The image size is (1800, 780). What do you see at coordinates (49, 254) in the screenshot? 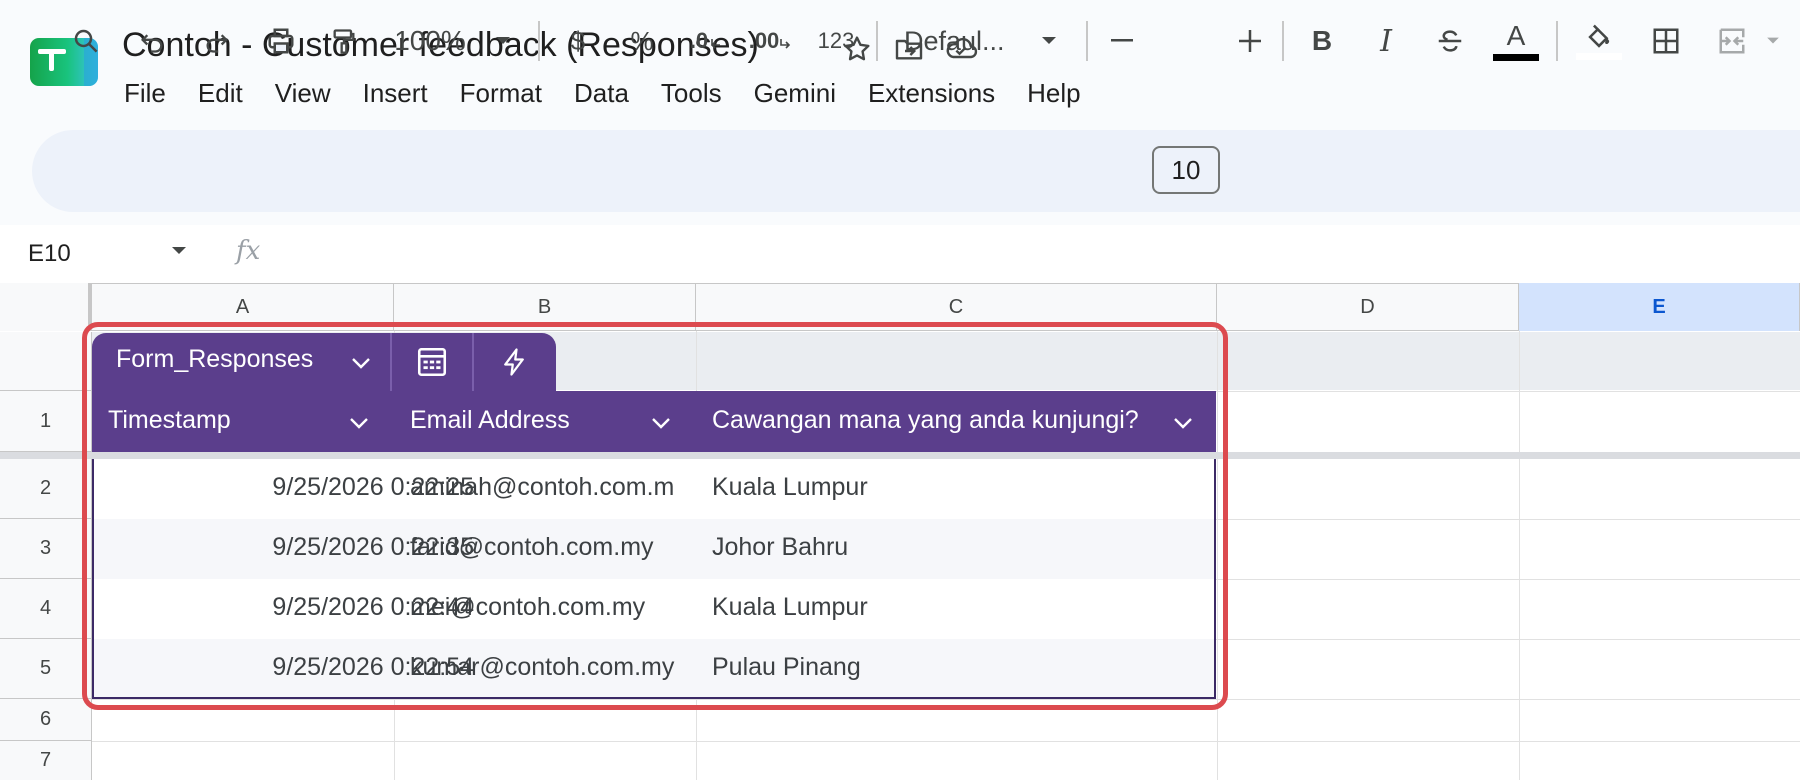
I see `name-box: E10` at bounding box center [49, 254].